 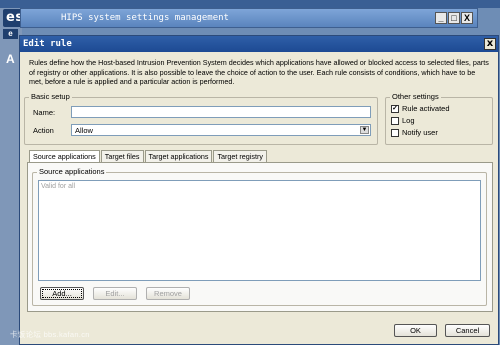 I want to click on hips-settings-window-titlebar: HIPS system settings management _ □ X, so click(x=249, y=18).